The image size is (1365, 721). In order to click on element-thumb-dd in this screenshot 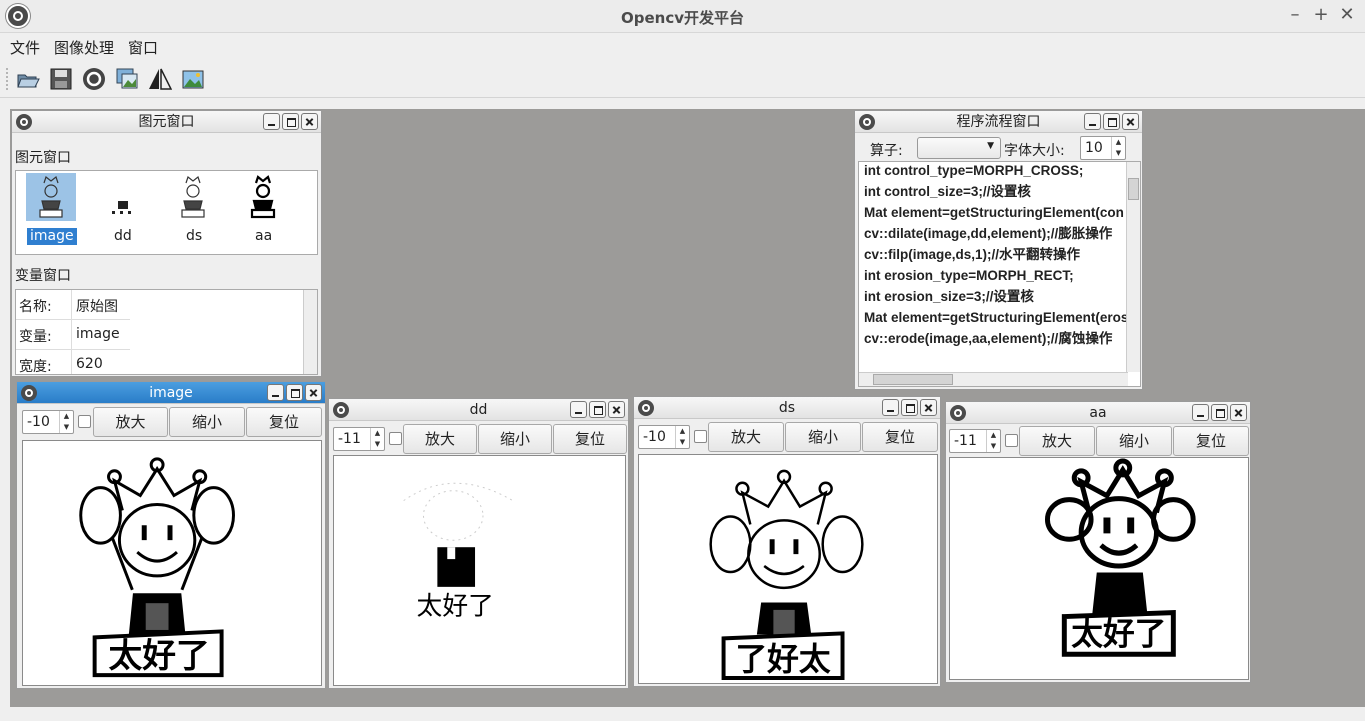, I will do `click(123, 197)`.